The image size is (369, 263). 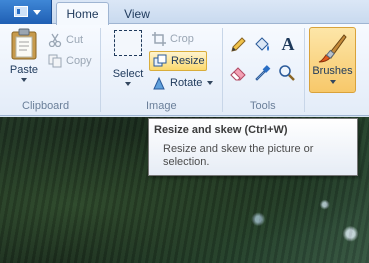 What do you see at coordinates (263, 106) in the screenshot?
I see `tools-group-label: Tools` at bounding box center [263, 106].